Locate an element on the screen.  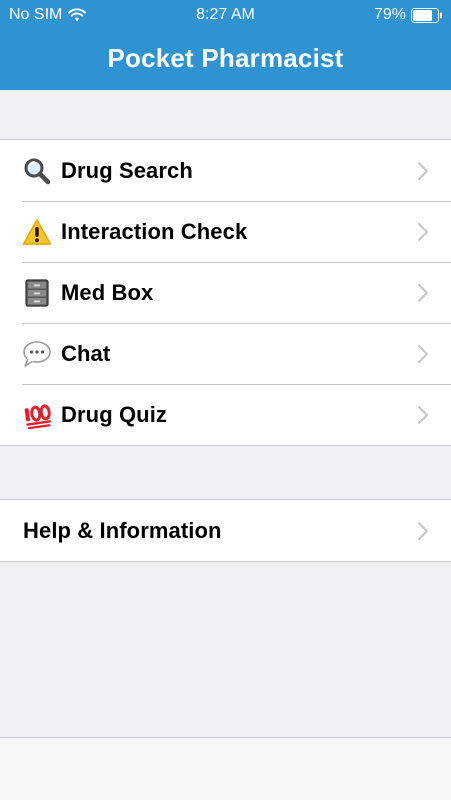
status-bar: No SIM 8:27 AM 79% is located at coordinates (225, 15).